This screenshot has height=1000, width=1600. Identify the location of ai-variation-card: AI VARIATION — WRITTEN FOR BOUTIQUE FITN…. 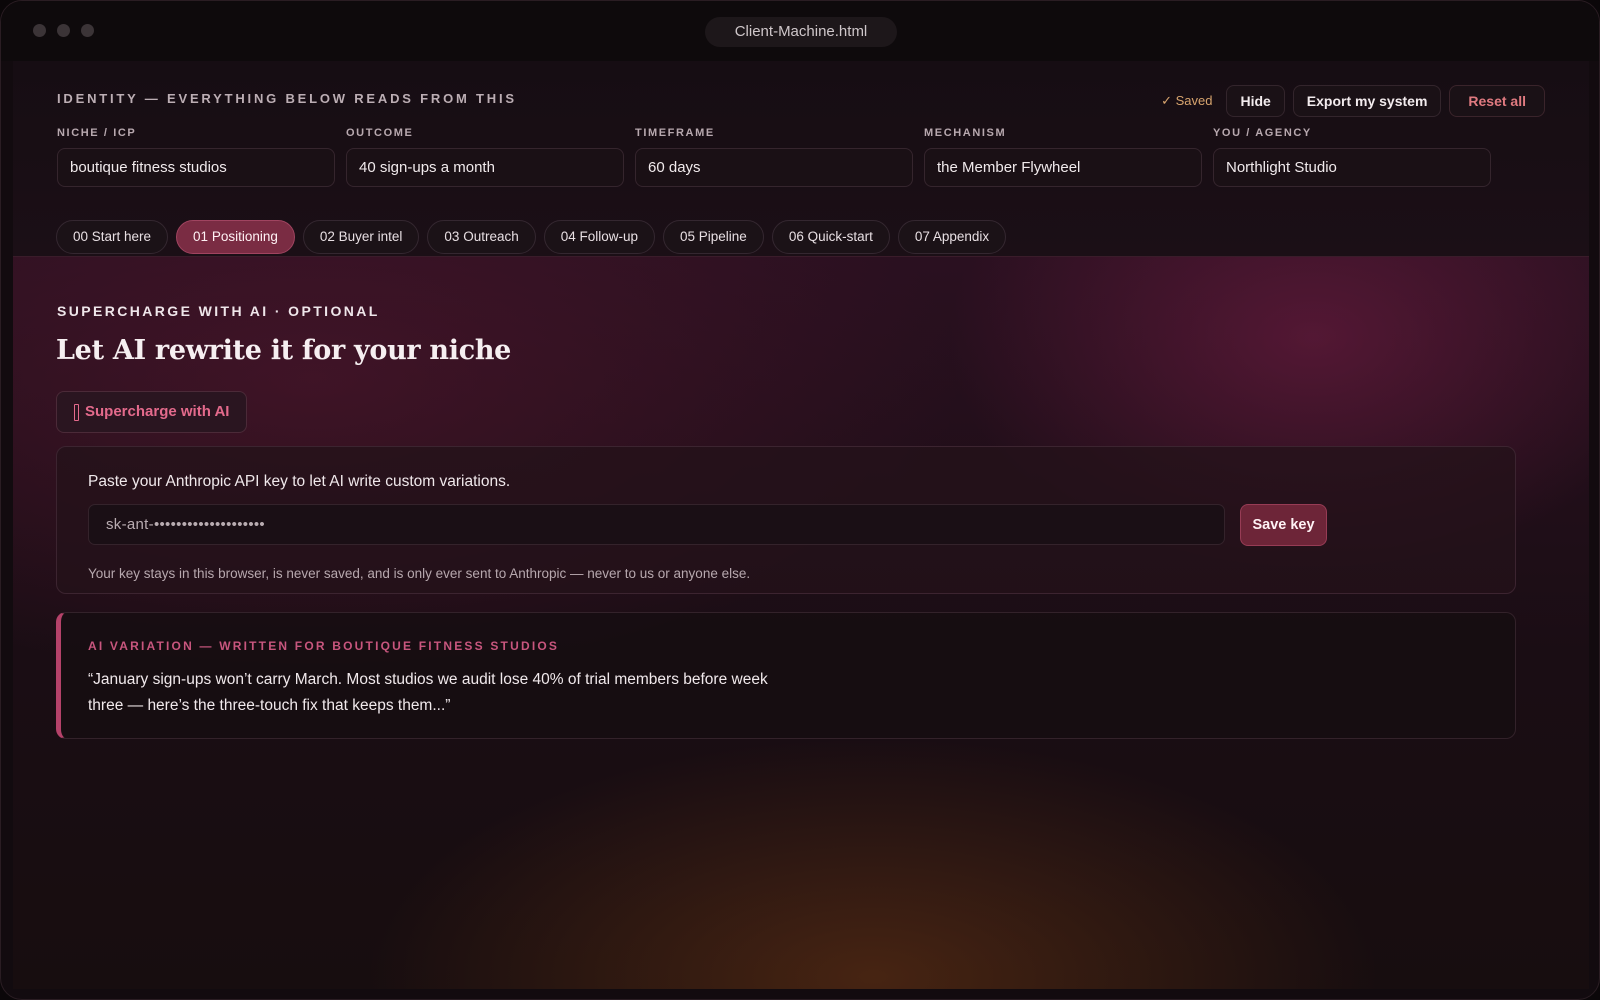
(786, 675).